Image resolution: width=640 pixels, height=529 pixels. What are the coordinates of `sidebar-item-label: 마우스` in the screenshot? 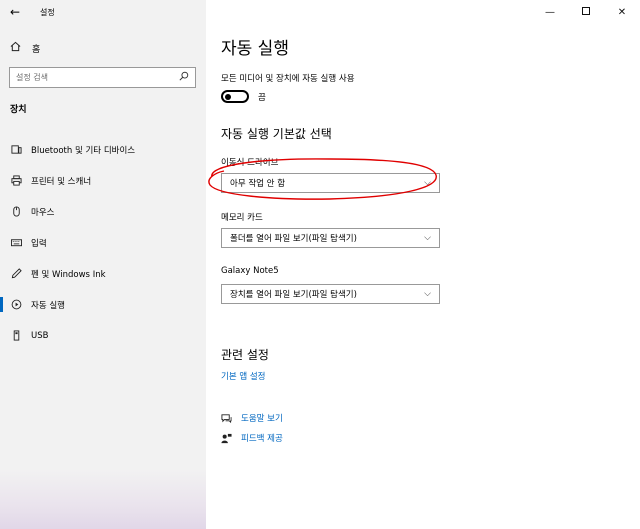 It's located at (43, 212).